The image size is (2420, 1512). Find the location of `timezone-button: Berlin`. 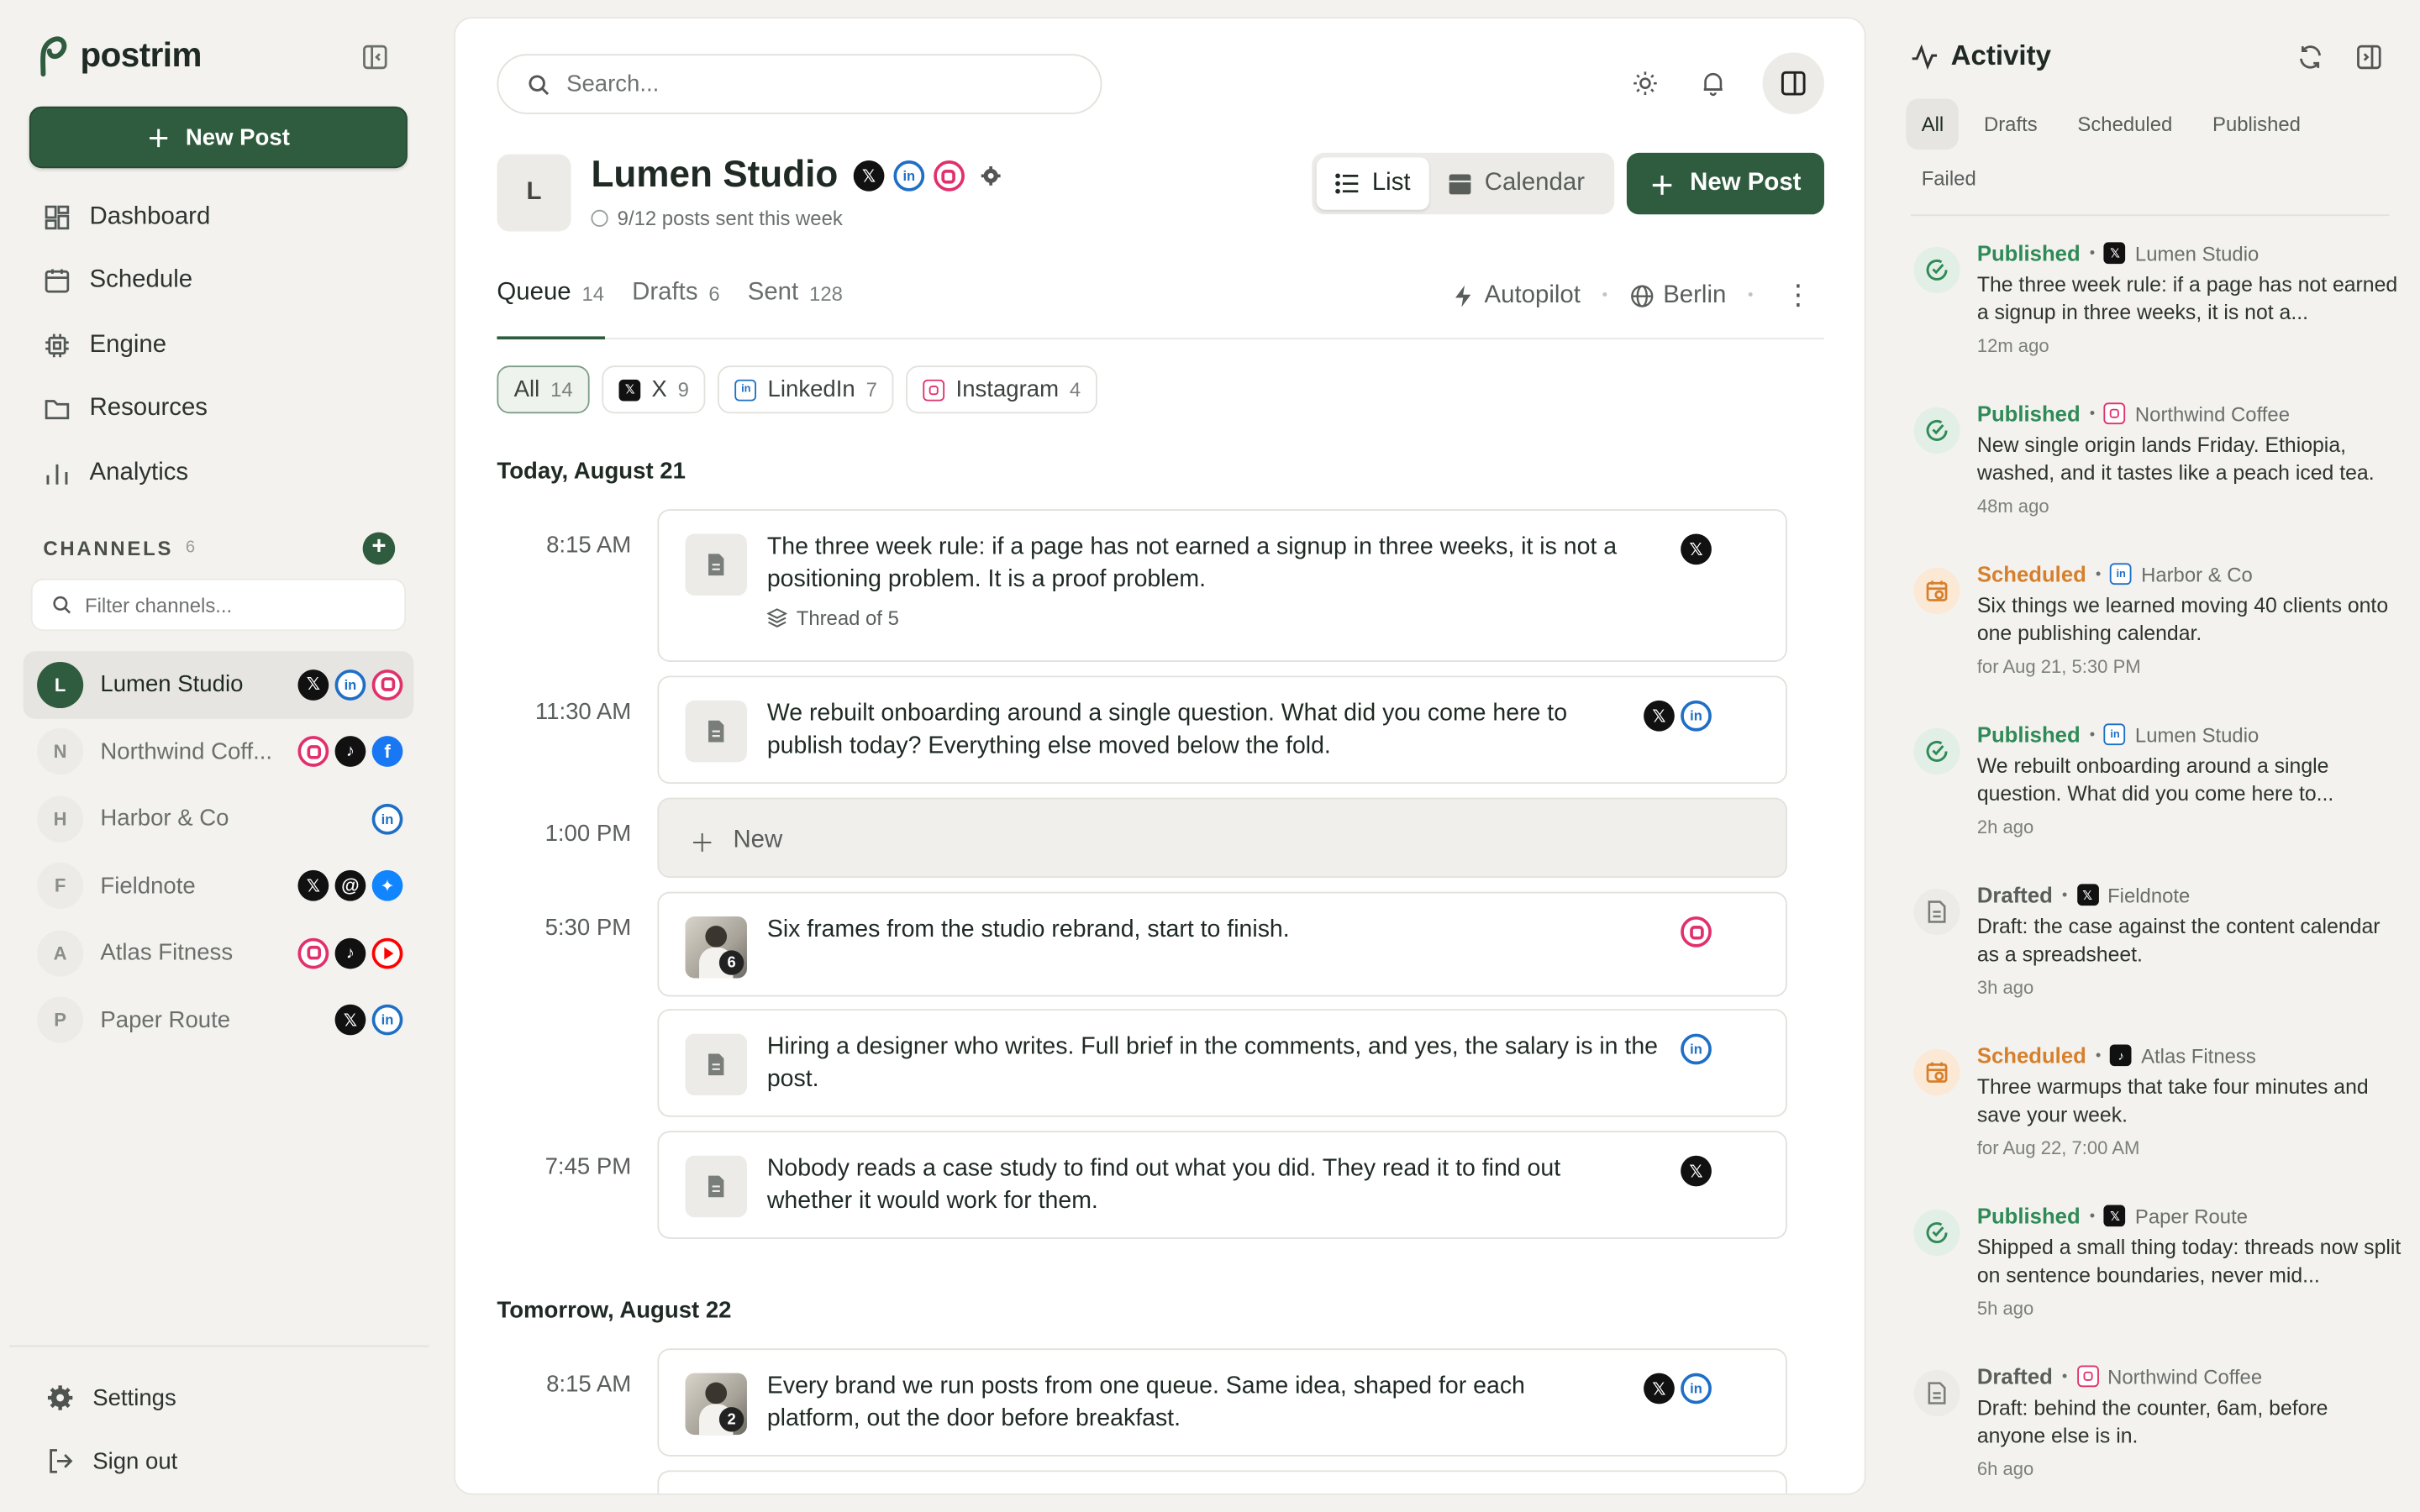

timezone-button: Berlin is located at coordinates (1678, 295).